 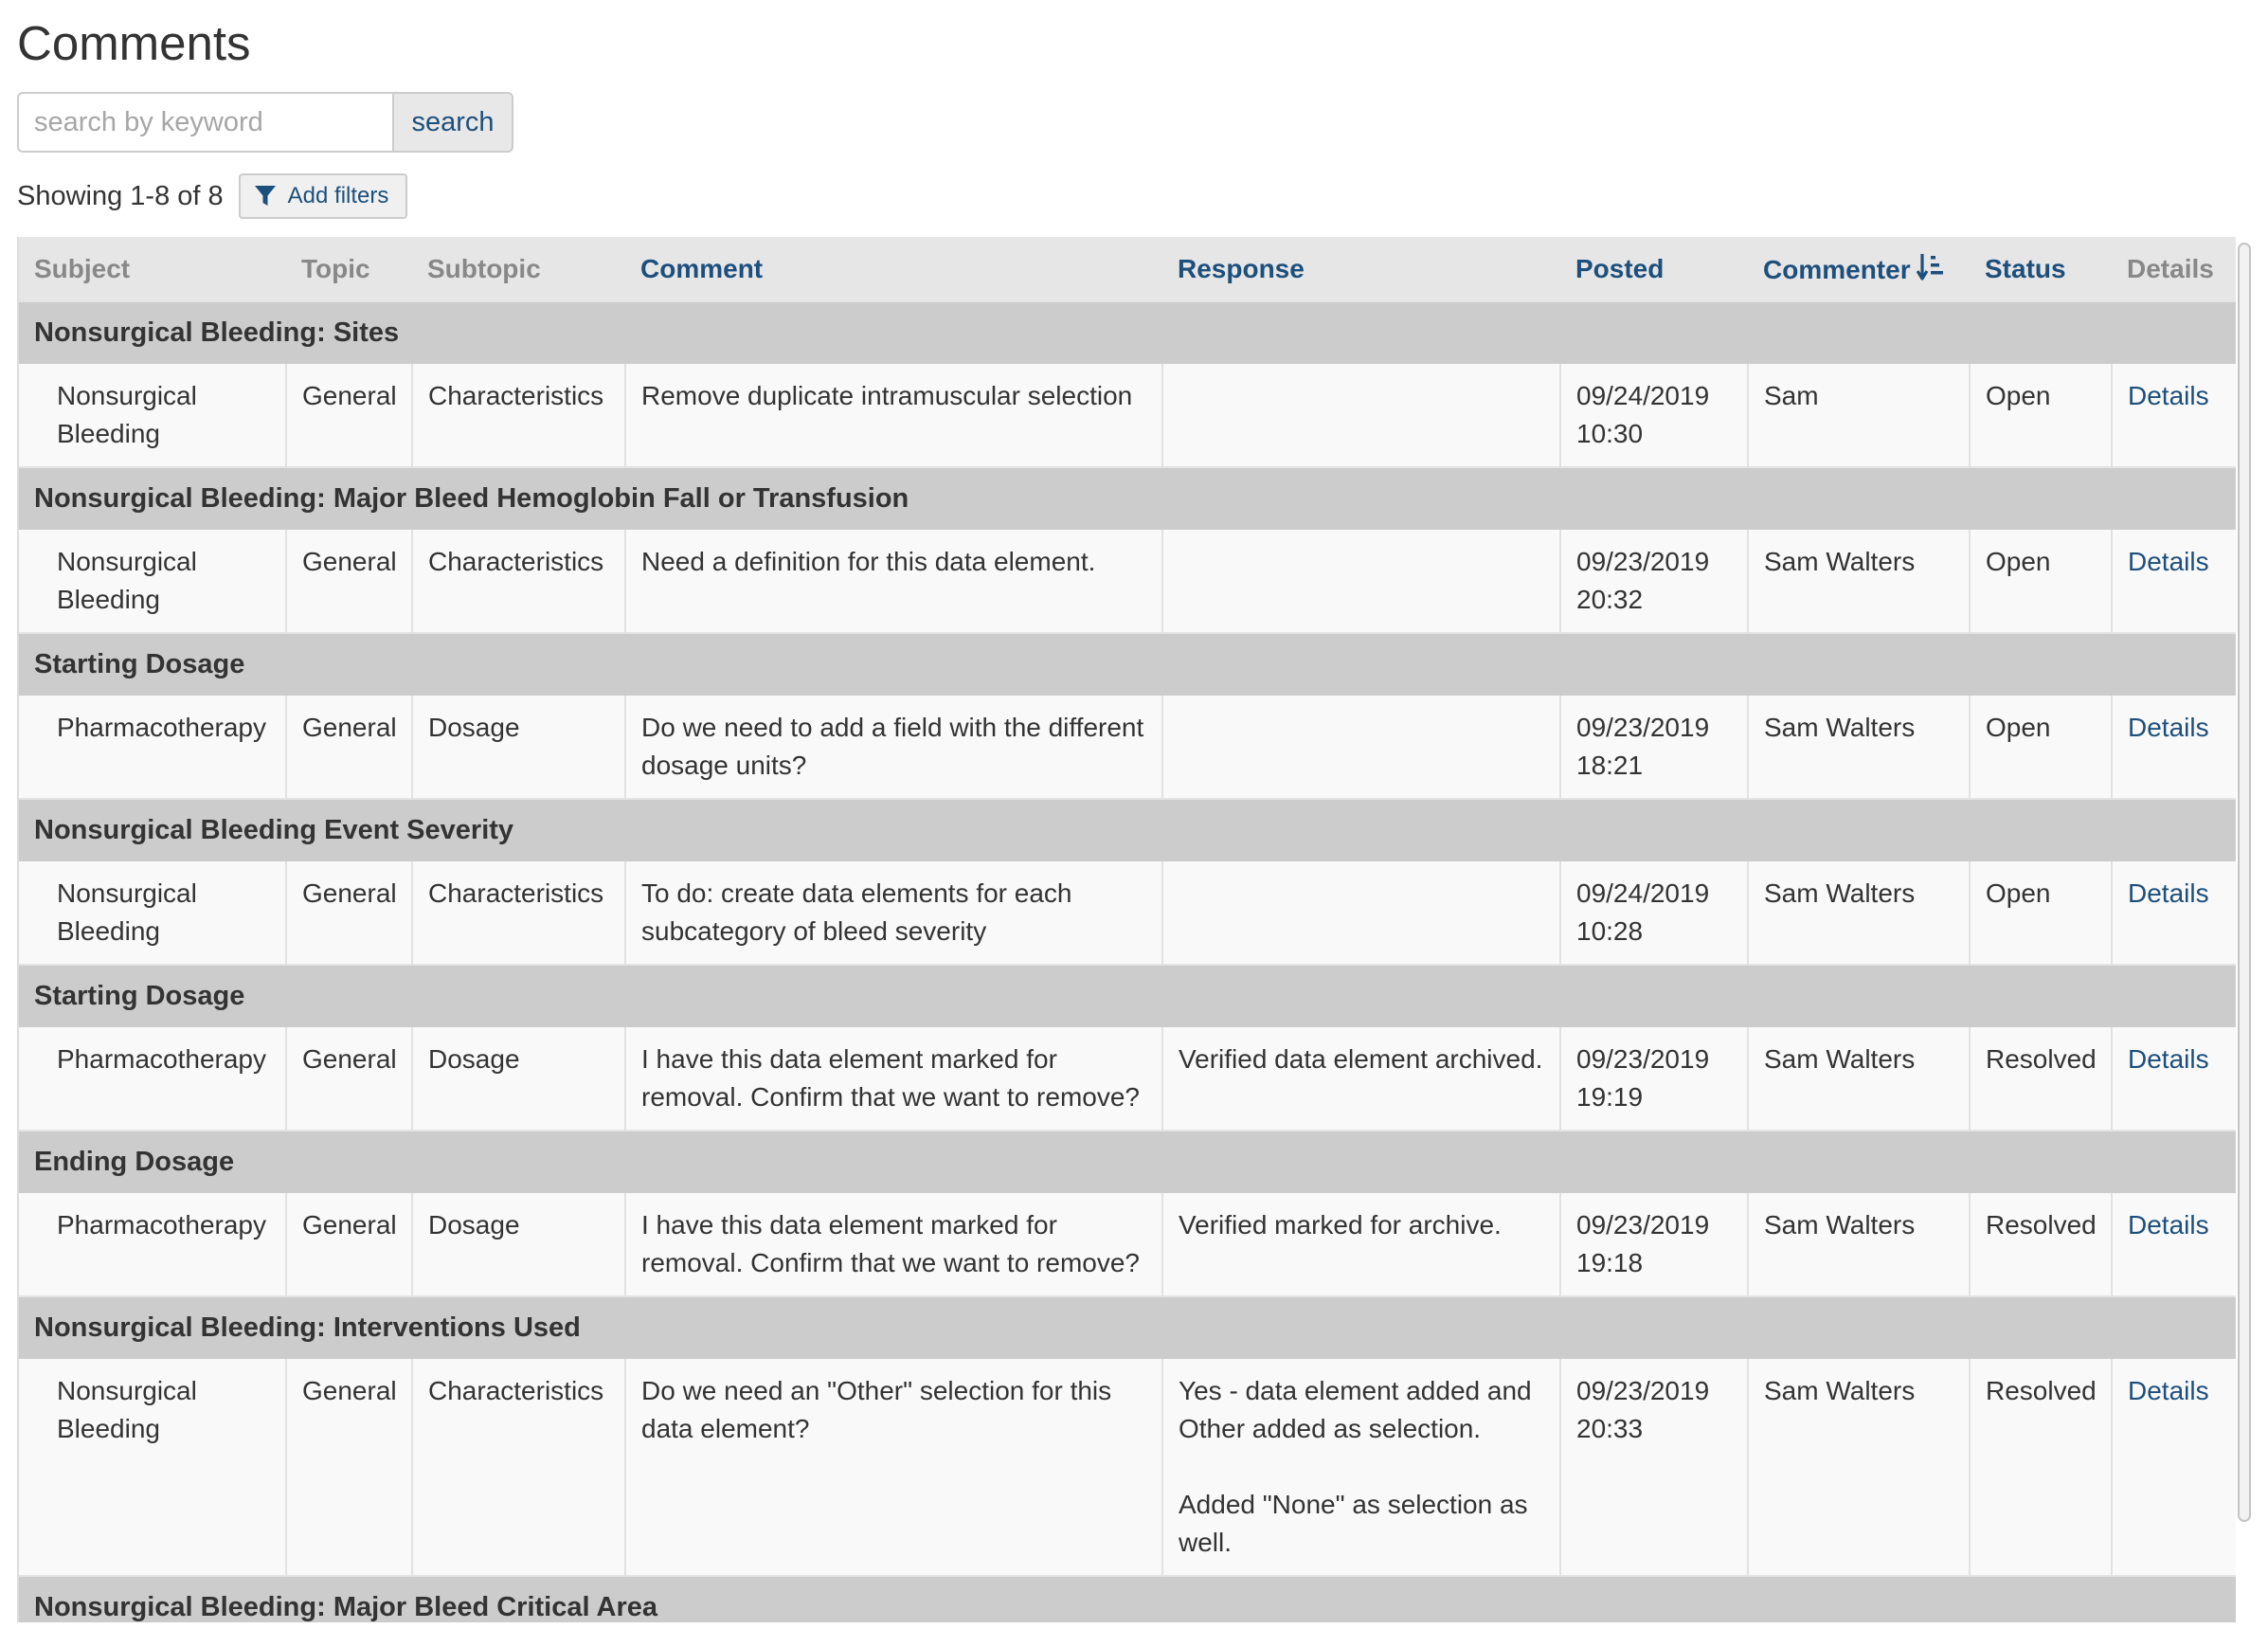 What do you see at coordinates (349, 269) in the screenshot?
I see `column-header-topic: Topic` at bounding box center [349, 269].